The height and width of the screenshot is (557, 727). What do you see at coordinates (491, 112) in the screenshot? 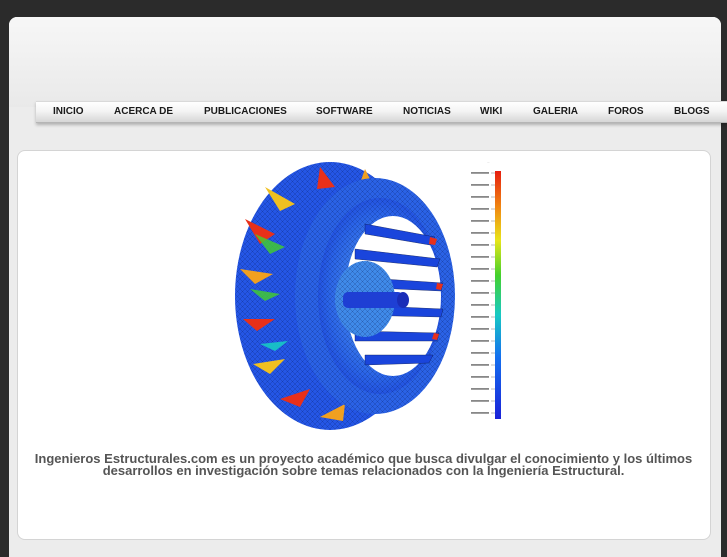
I see `nav-item-wiki: WIKI` at bounding box center [491, 112].